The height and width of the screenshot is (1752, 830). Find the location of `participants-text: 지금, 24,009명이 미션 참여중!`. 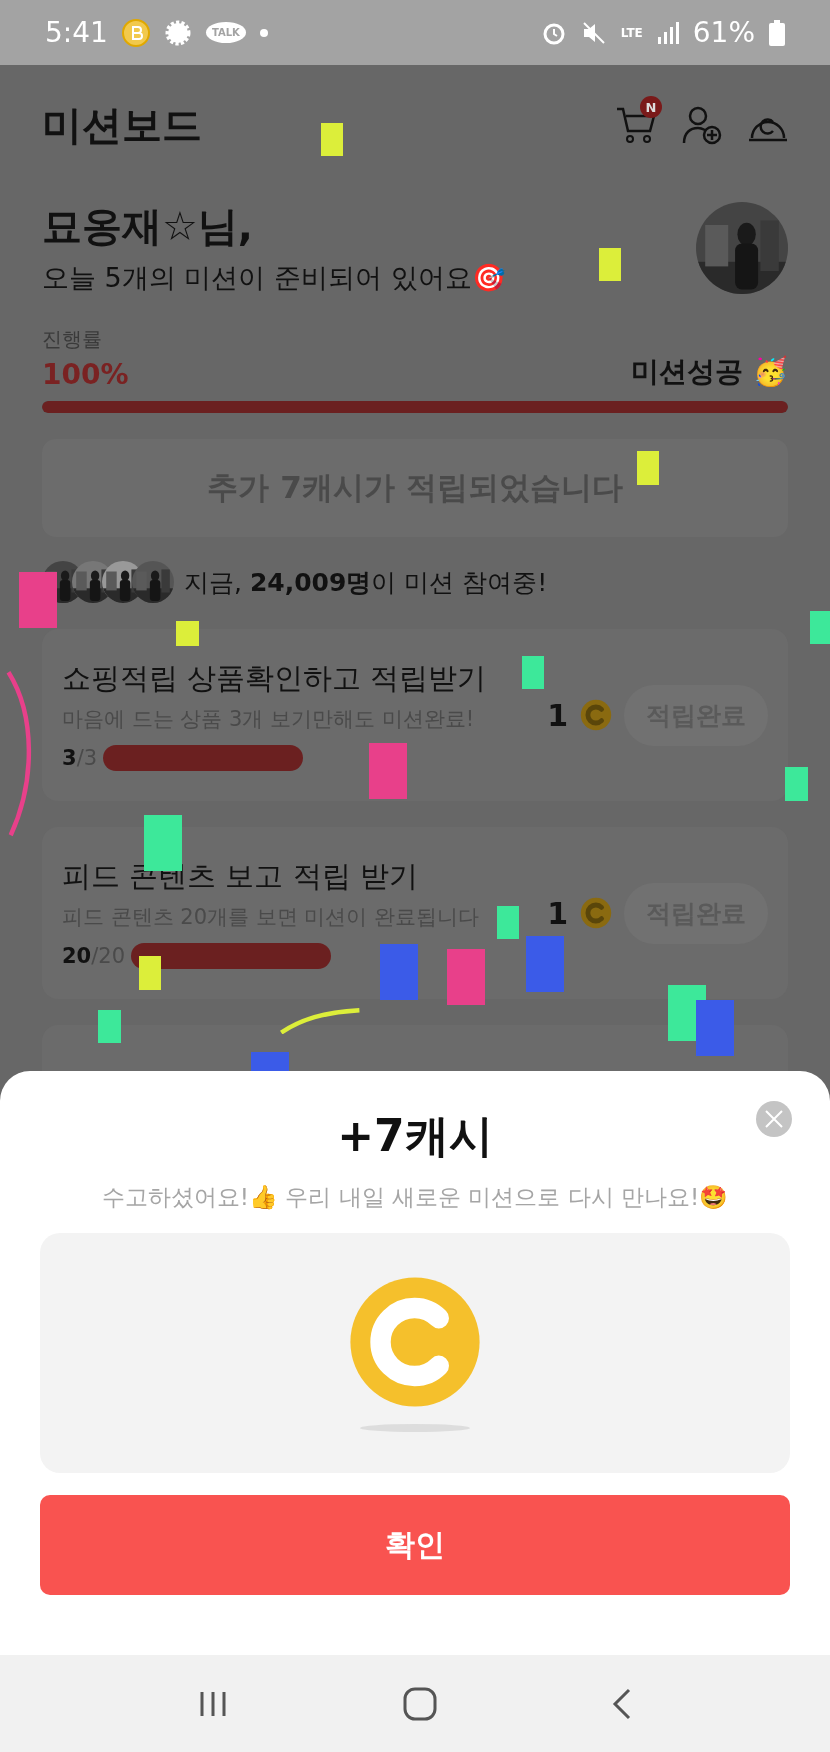

participants-text: 지금, 24,009명이 미션 참여중! is located at coordinates (366, 582).